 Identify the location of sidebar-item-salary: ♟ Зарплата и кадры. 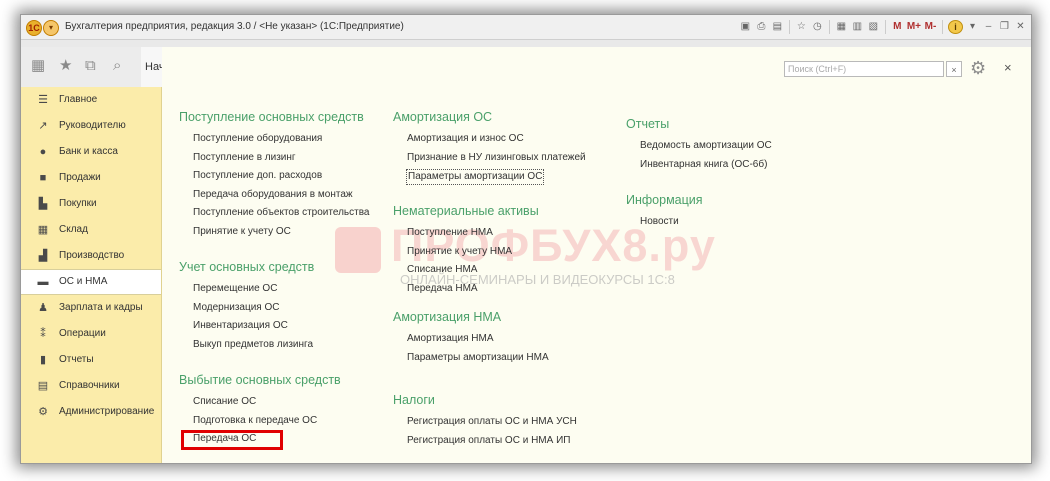
(91, 308).